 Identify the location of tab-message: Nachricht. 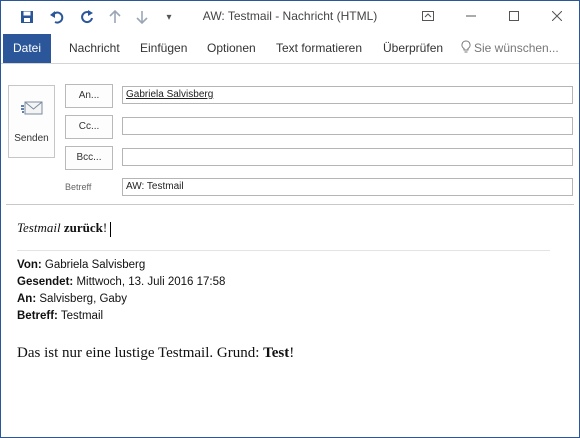
(94, 48).